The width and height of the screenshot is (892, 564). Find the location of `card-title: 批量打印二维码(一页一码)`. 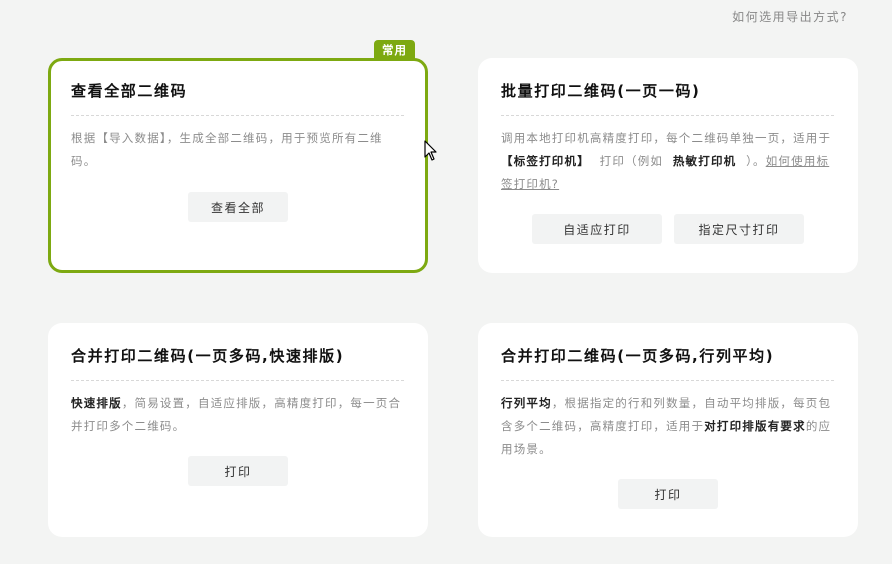

card-title: 批量打印二维码(一页一码) is located at coordinates (667, 98).